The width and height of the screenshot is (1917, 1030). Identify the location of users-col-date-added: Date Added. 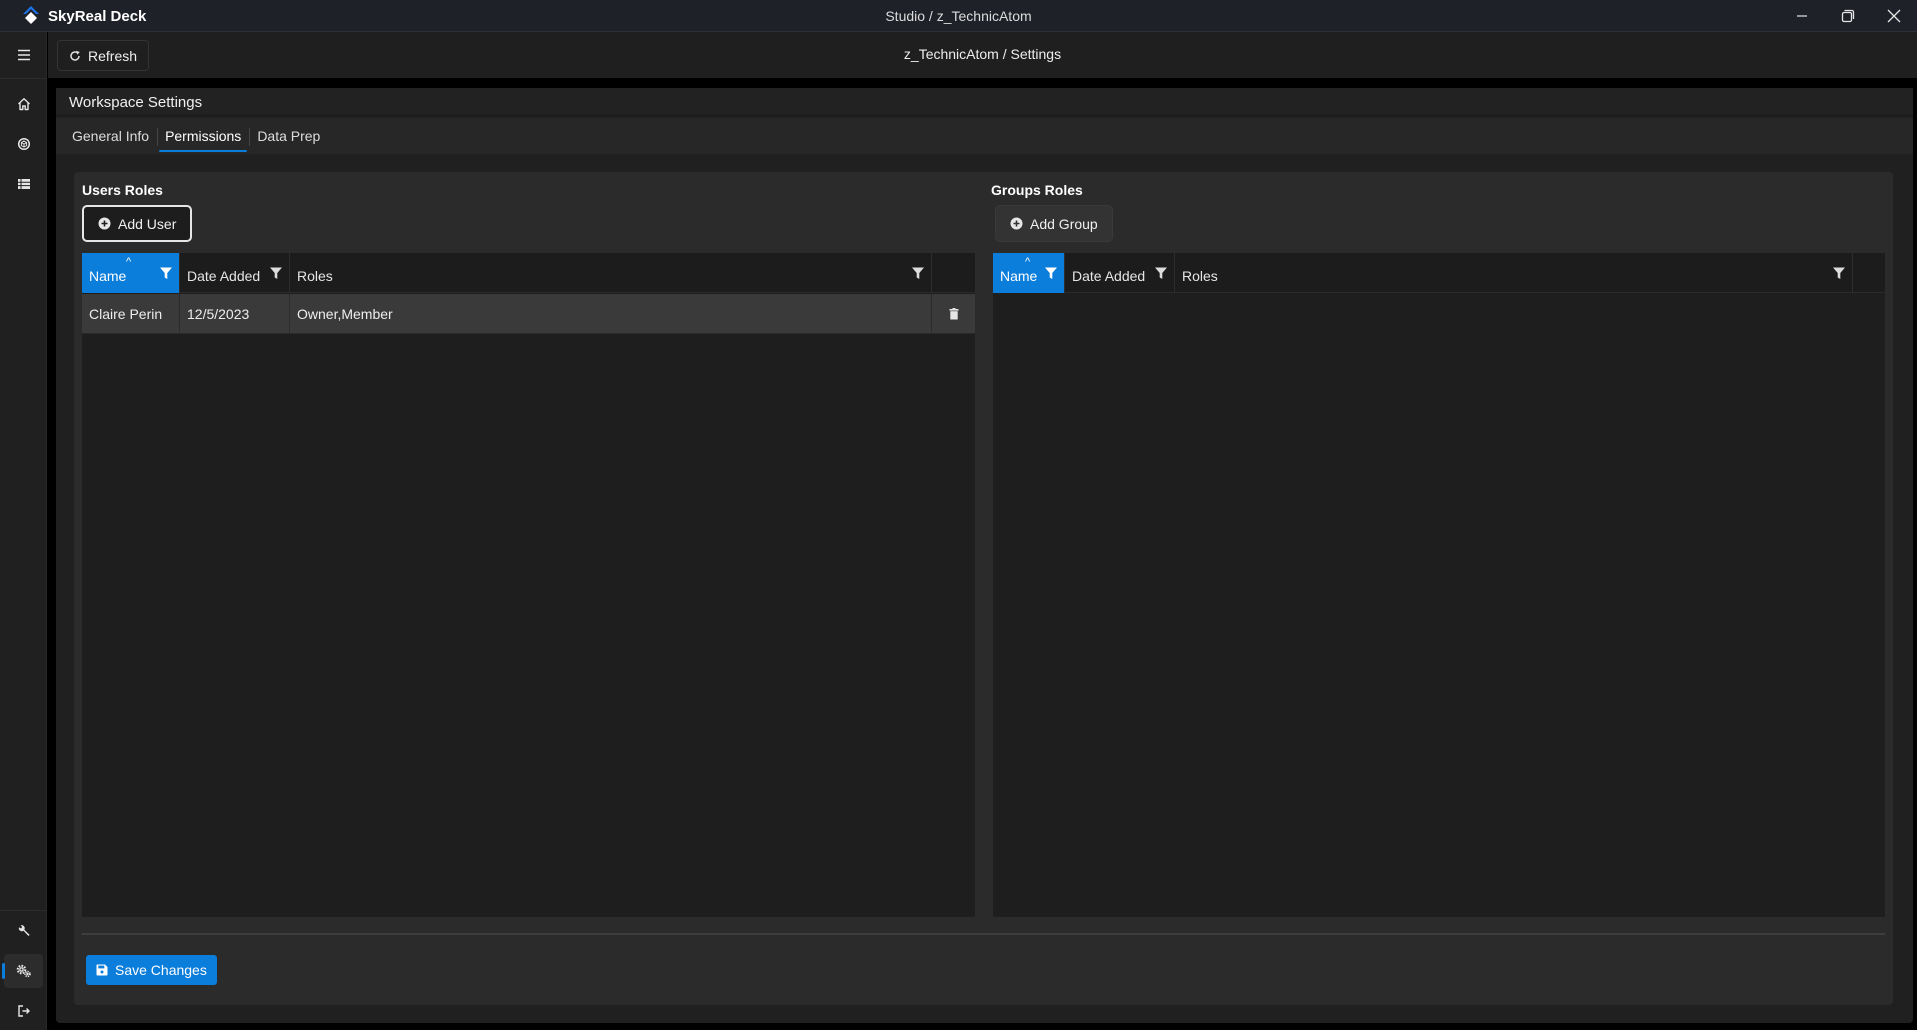
(235, 273).